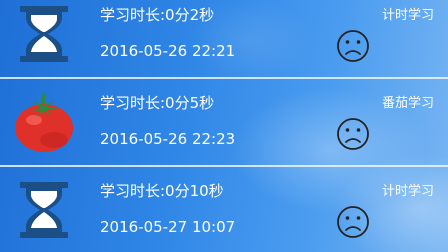 The image size is (448, 252). I want to click on study-duration: 学习时长:0分2秒, so click(157, 15).